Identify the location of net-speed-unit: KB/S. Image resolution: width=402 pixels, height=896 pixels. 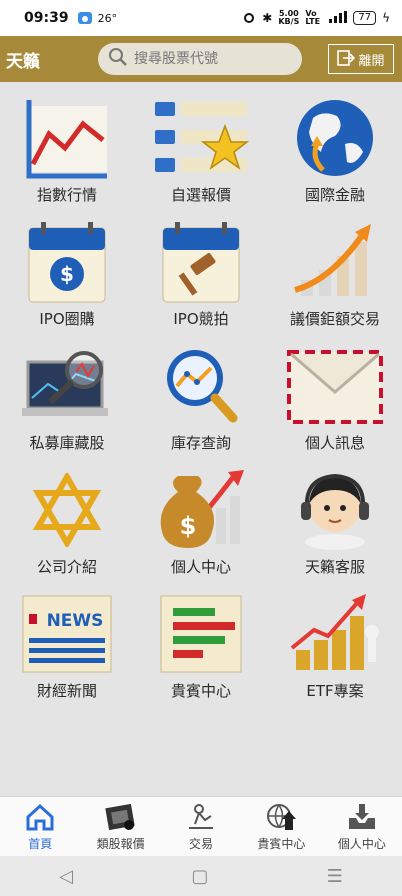
(289, 21).